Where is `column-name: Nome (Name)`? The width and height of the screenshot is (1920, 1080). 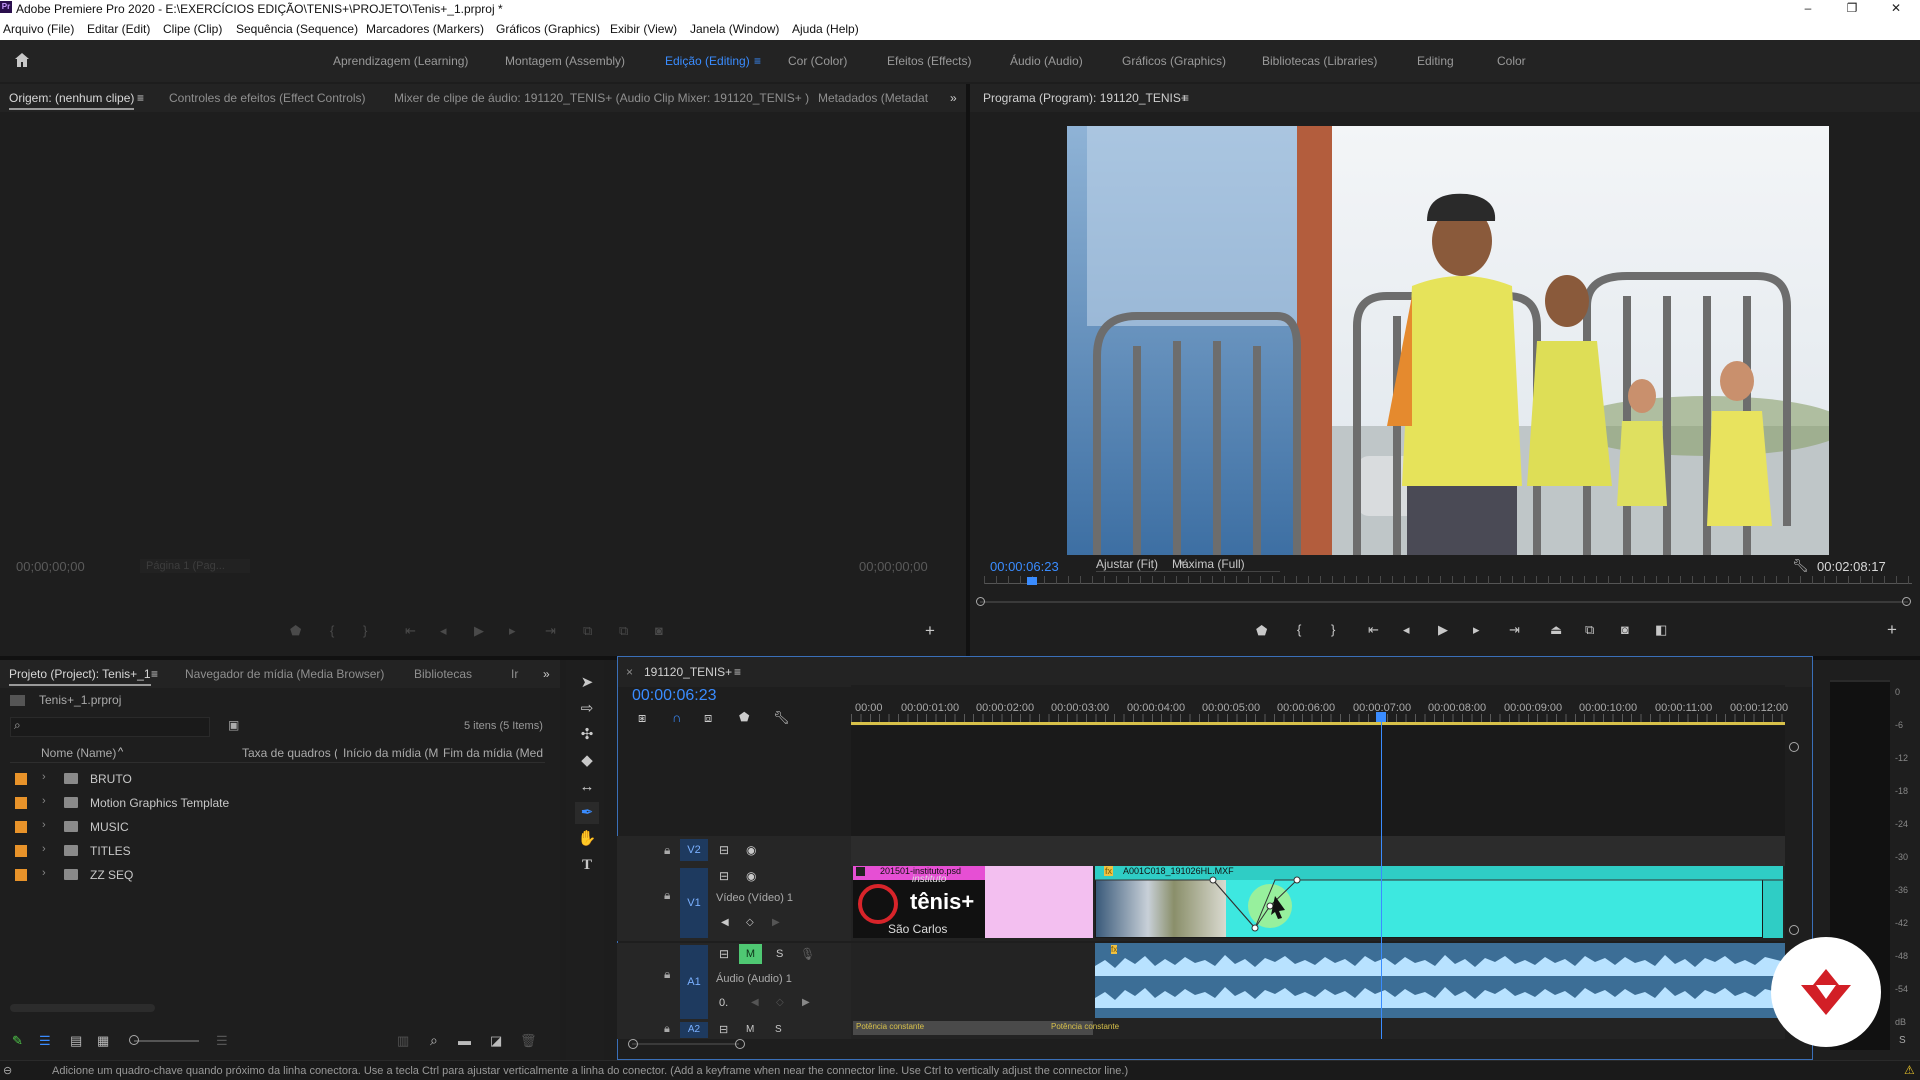
column-name: Nome (Name) is located at coordinates (78, 753).